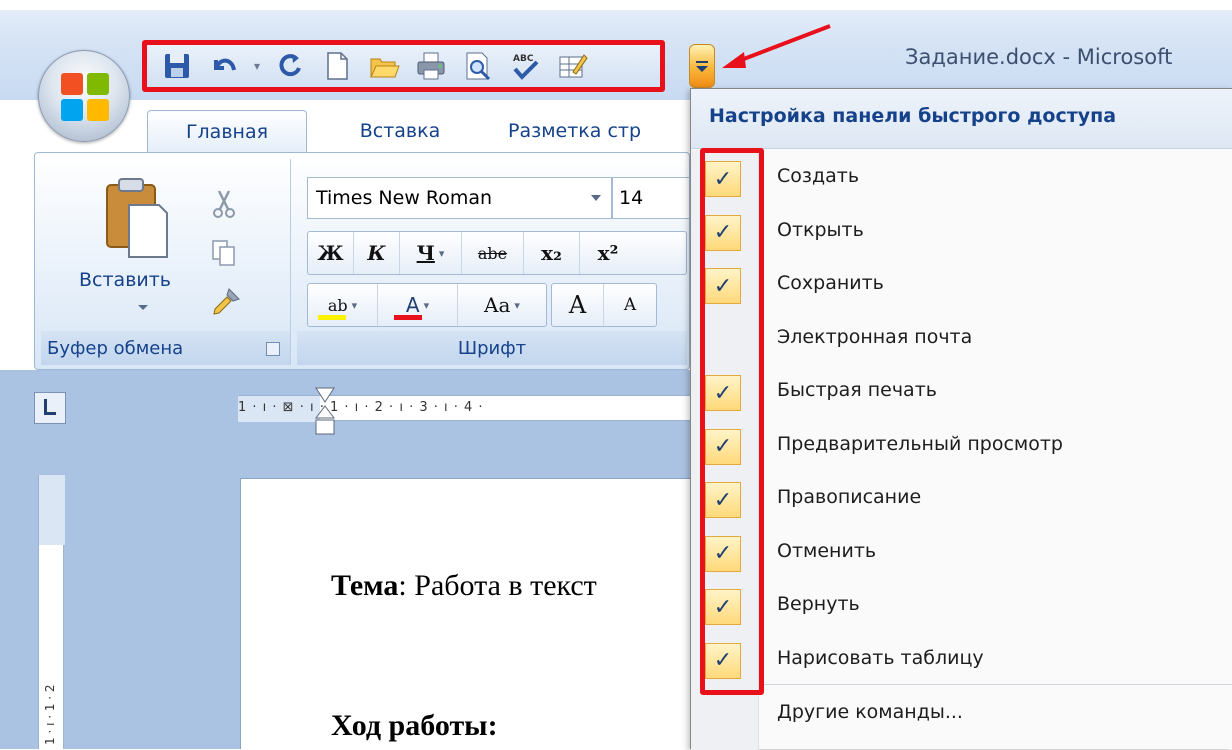 This screenshot has height=750, width=1232. I want to click on font-color-row: ab ▾ A ▾ Aa ▾, so click(427, 305).